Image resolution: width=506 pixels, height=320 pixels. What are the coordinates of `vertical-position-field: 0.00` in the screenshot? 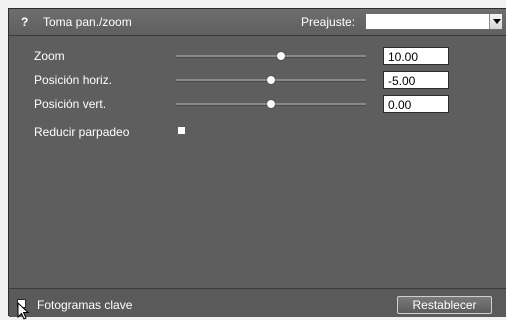 It's located at (416, 104).